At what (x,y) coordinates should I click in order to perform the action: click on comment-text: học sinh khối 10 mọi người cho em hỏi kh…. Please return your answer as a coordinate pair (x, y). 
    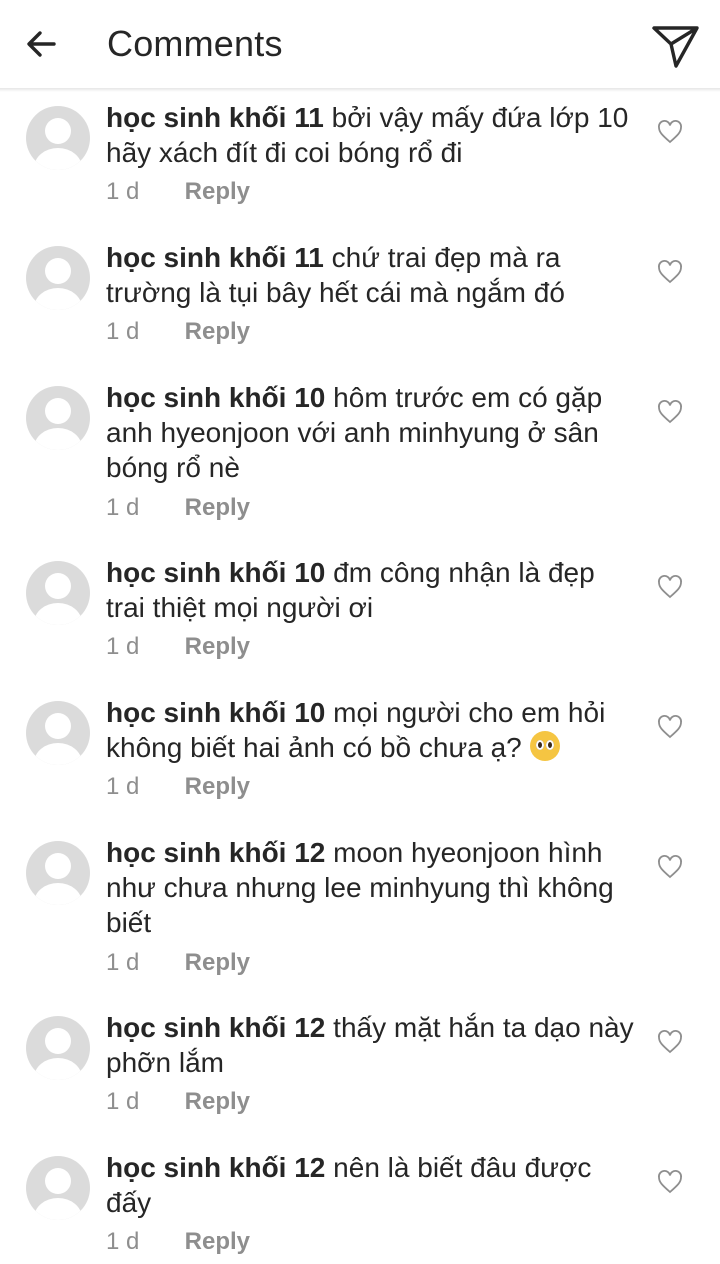
    Looking at the image, I should click on (371, 730).